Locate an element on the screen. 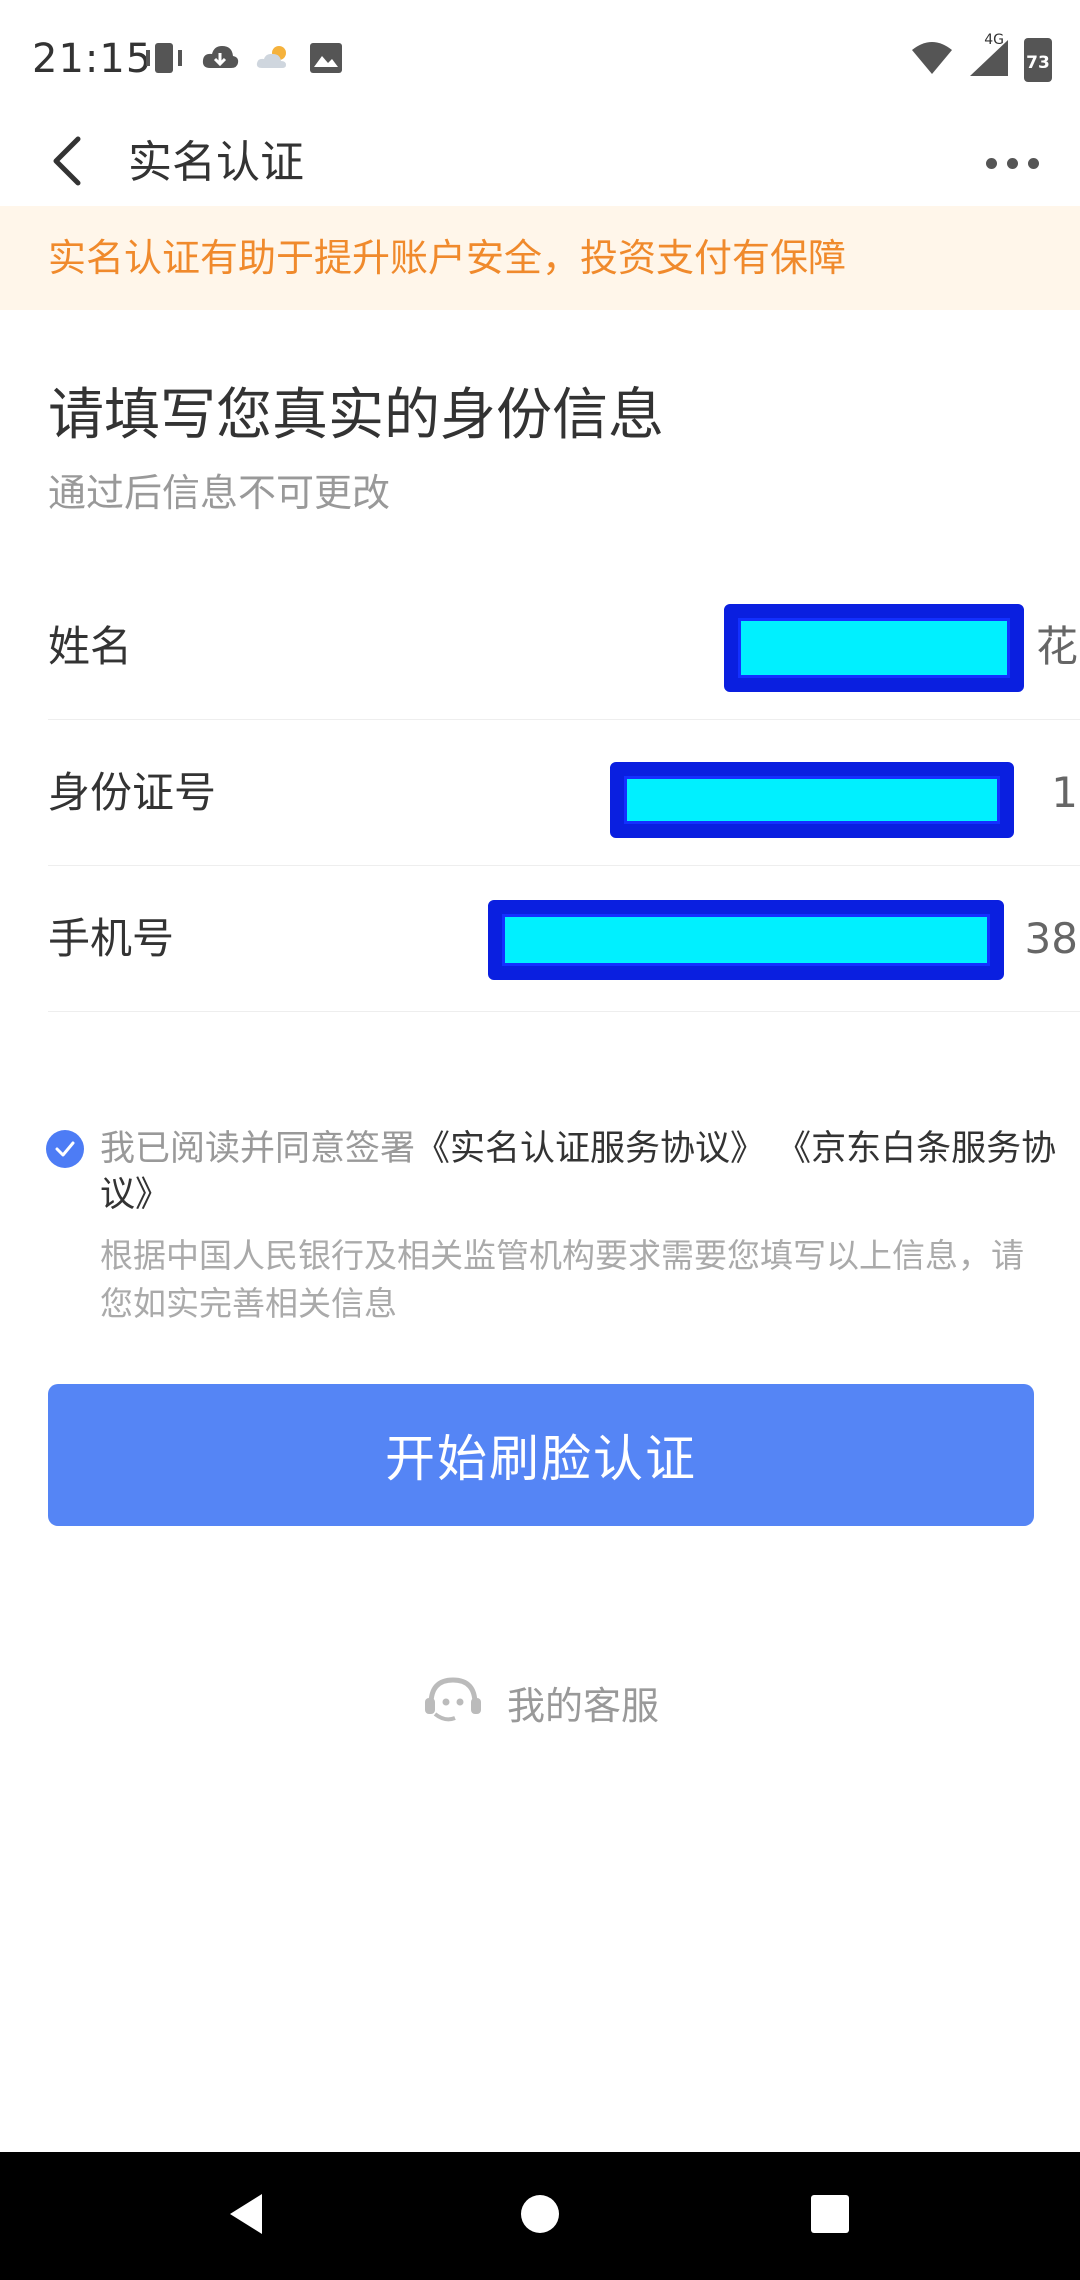 Image resolution: width=1080 pixels, height=2280 pixels. field-row-phone: 手机号 38 is located at coordinates (564, 939).